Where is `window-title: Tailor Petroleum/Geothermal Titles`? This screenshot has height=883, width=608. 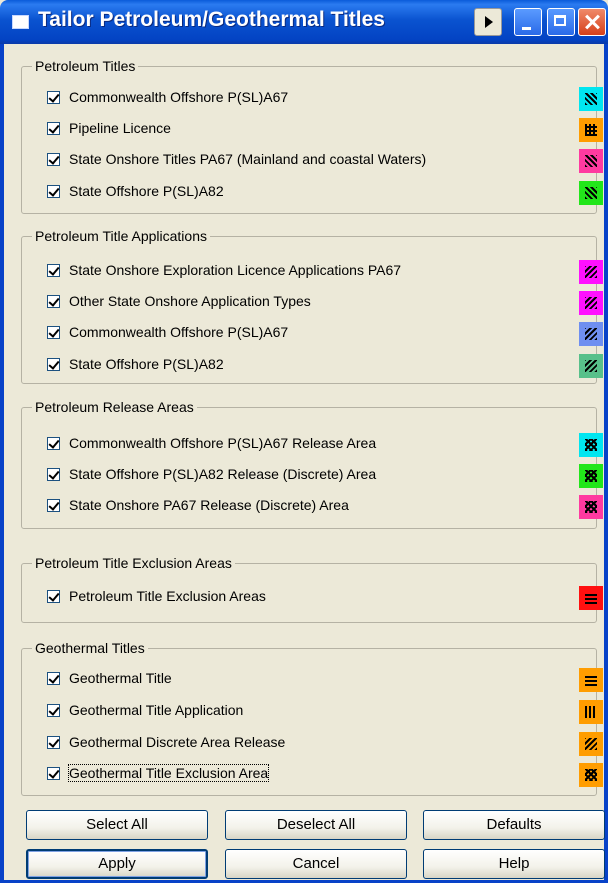 window-title: Tailor Petroleum/Geothermal Titles is located at coordinates (211, 19).